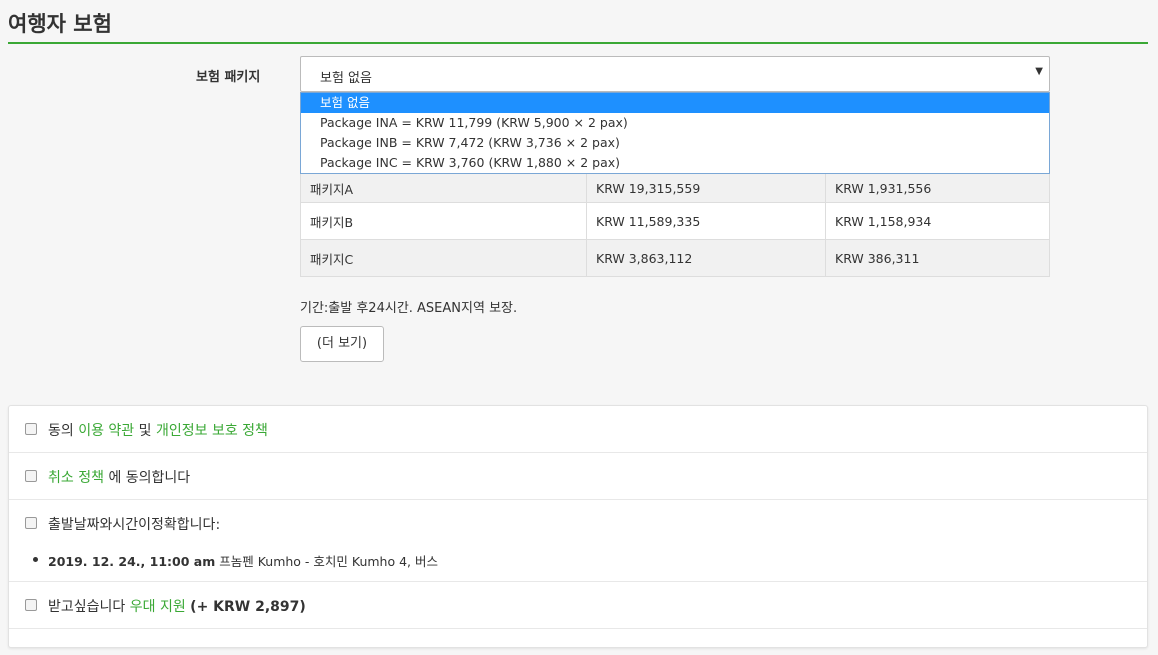  Describe the element at coordinates (134, 525) in the screenshot. I see `departure-confirm-label: 출발날짜와시간이정확합니다:` at that location.